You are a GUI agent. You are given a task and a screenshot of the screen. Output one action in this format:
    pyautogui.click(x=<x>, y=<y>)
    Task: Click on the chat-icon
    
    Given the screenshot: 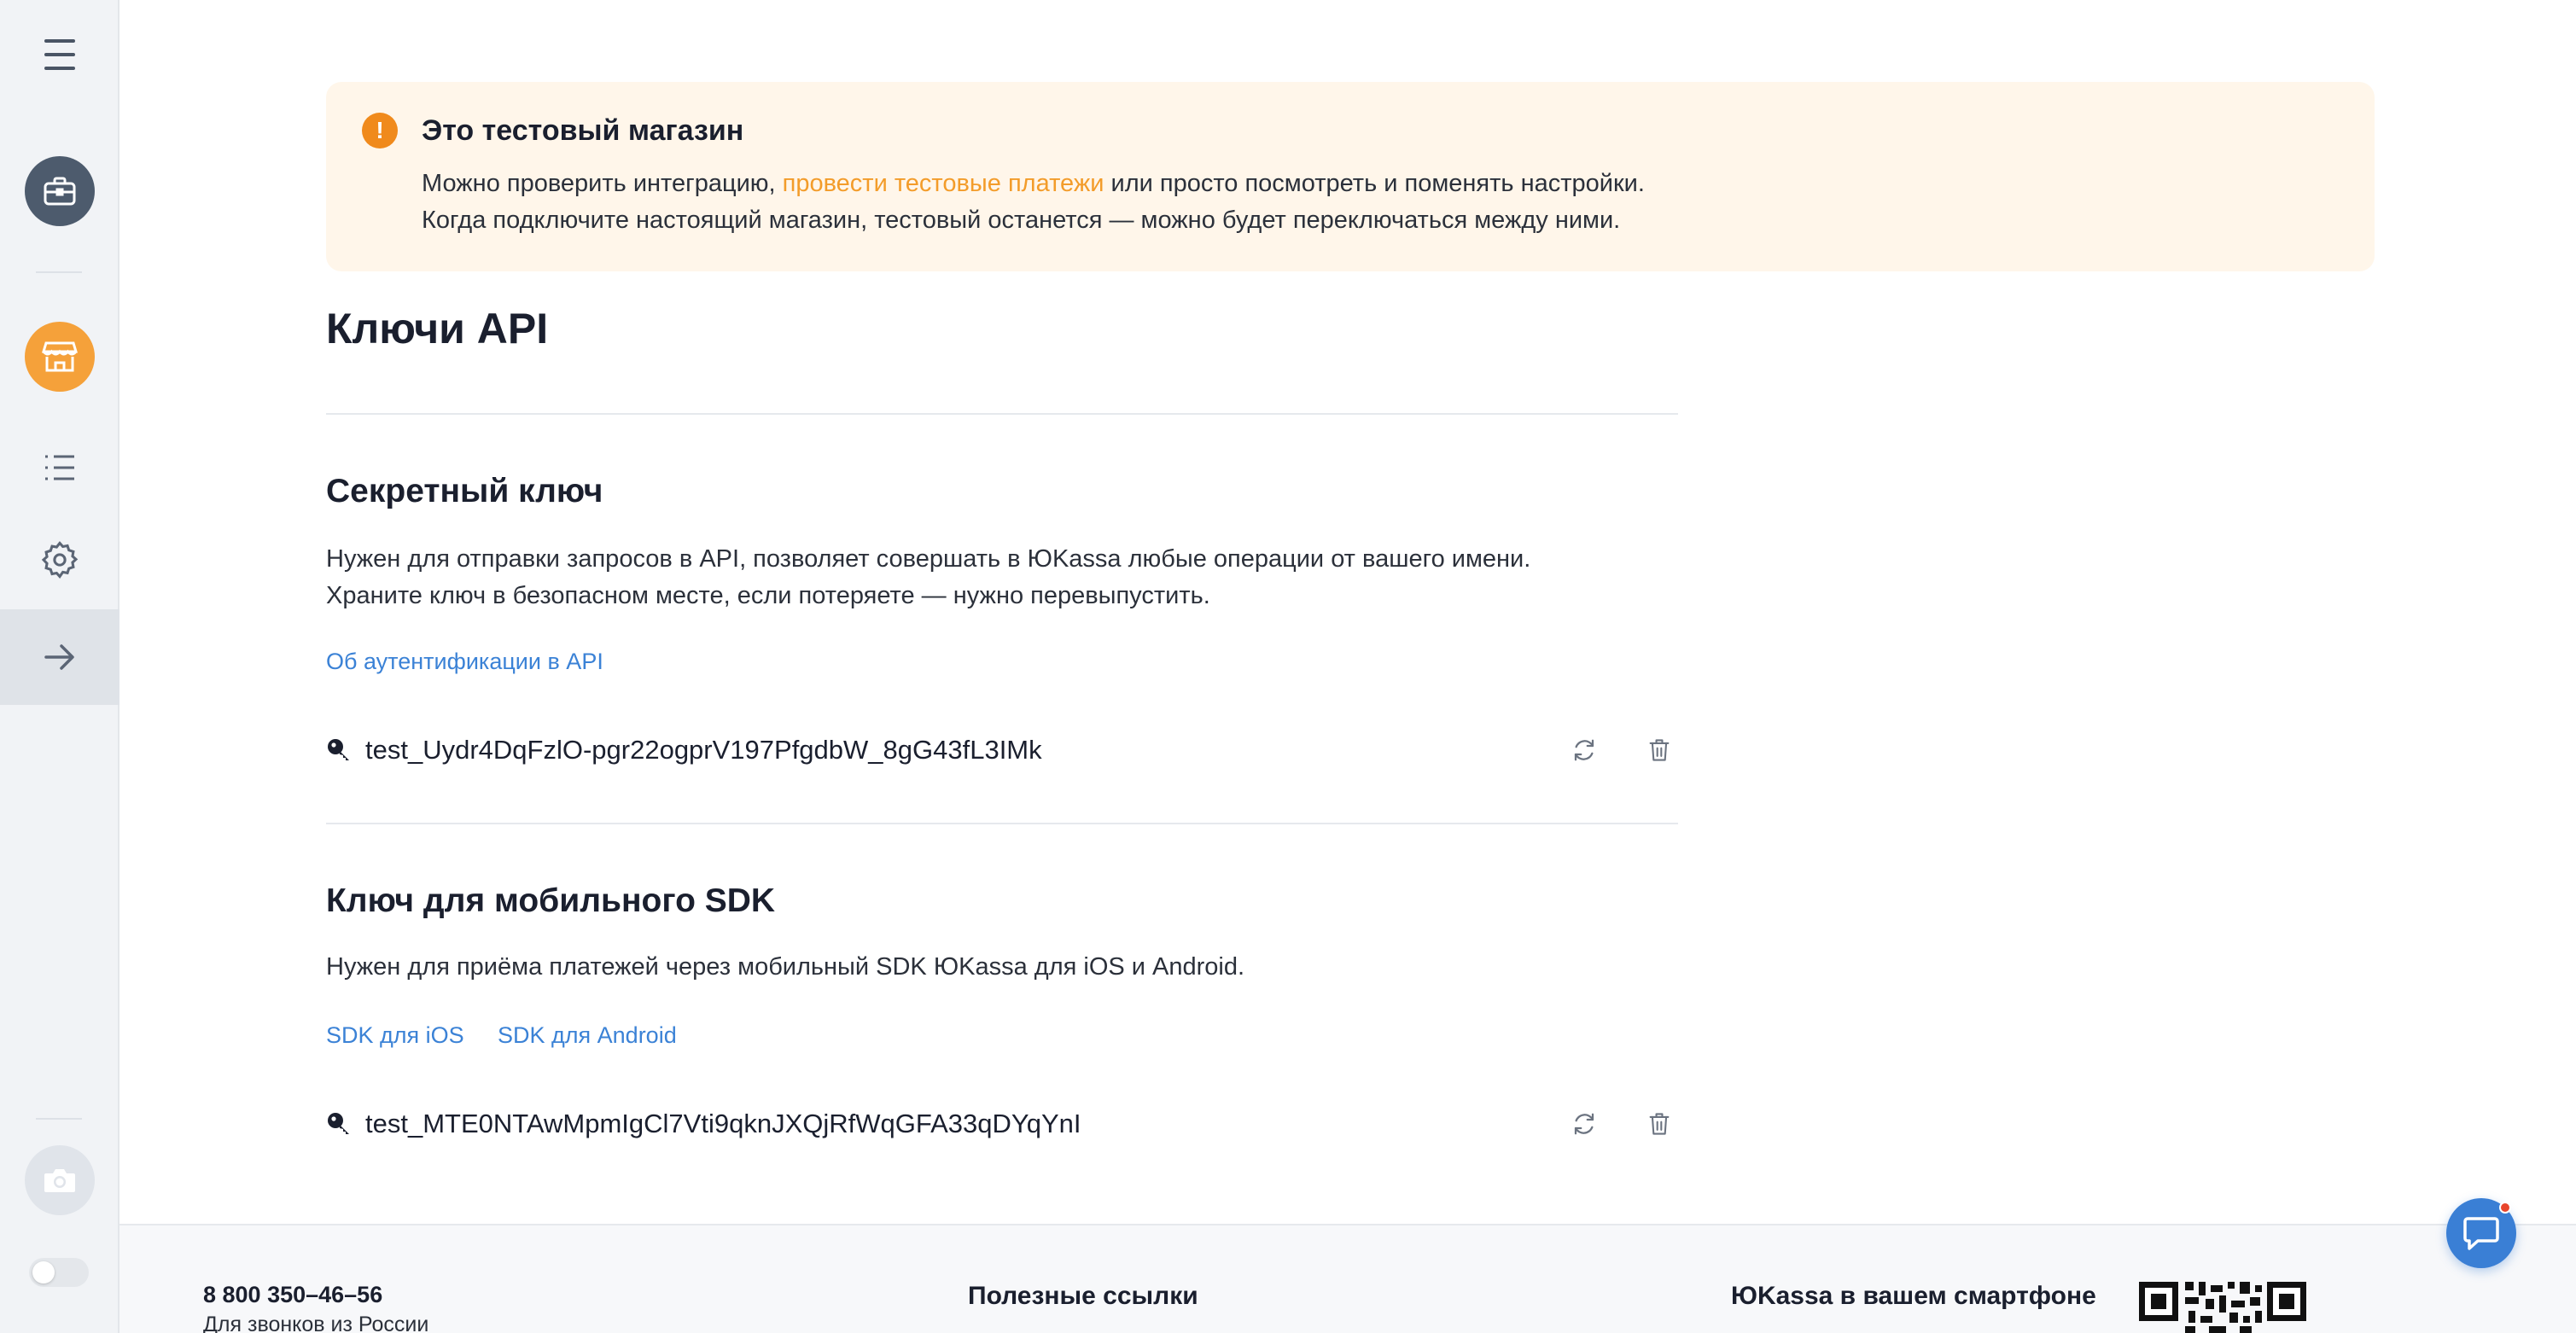 What is the action you would take?
    pyautogui.click(x=2481, y=1233)
    